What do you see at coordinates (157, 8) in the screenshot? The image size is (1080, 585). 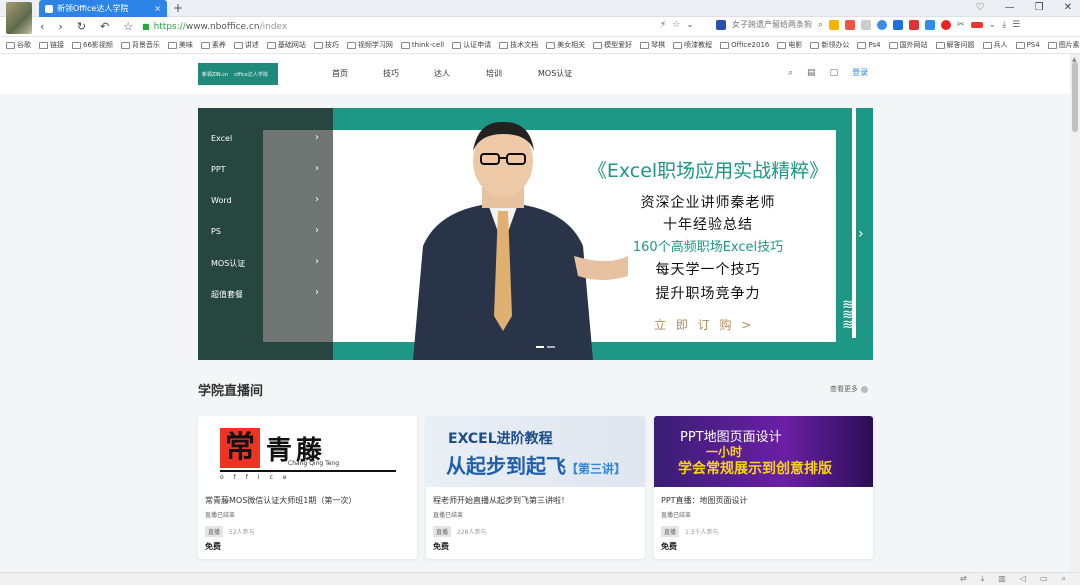 I see `tab-close-icon: ×` at bounding box center [157, 8].